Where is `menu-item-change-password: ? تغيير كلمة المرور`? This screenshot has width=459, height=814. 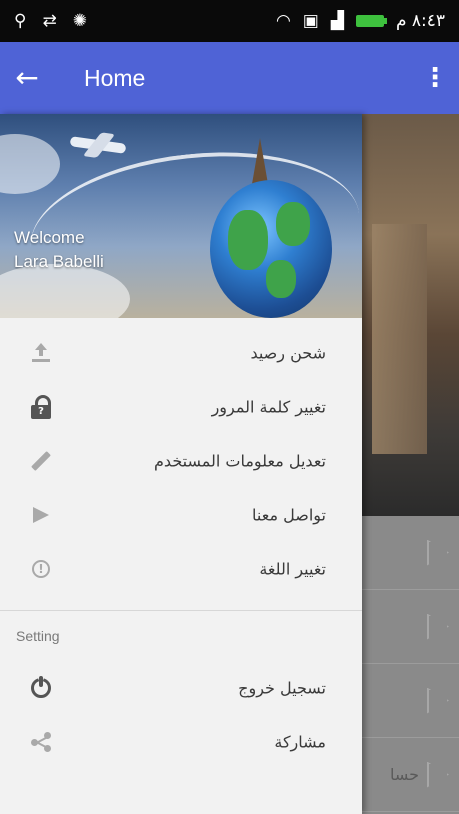 menu-item-change-password: ? تغيير كلمة المرور is located at coordinates (181, 407).